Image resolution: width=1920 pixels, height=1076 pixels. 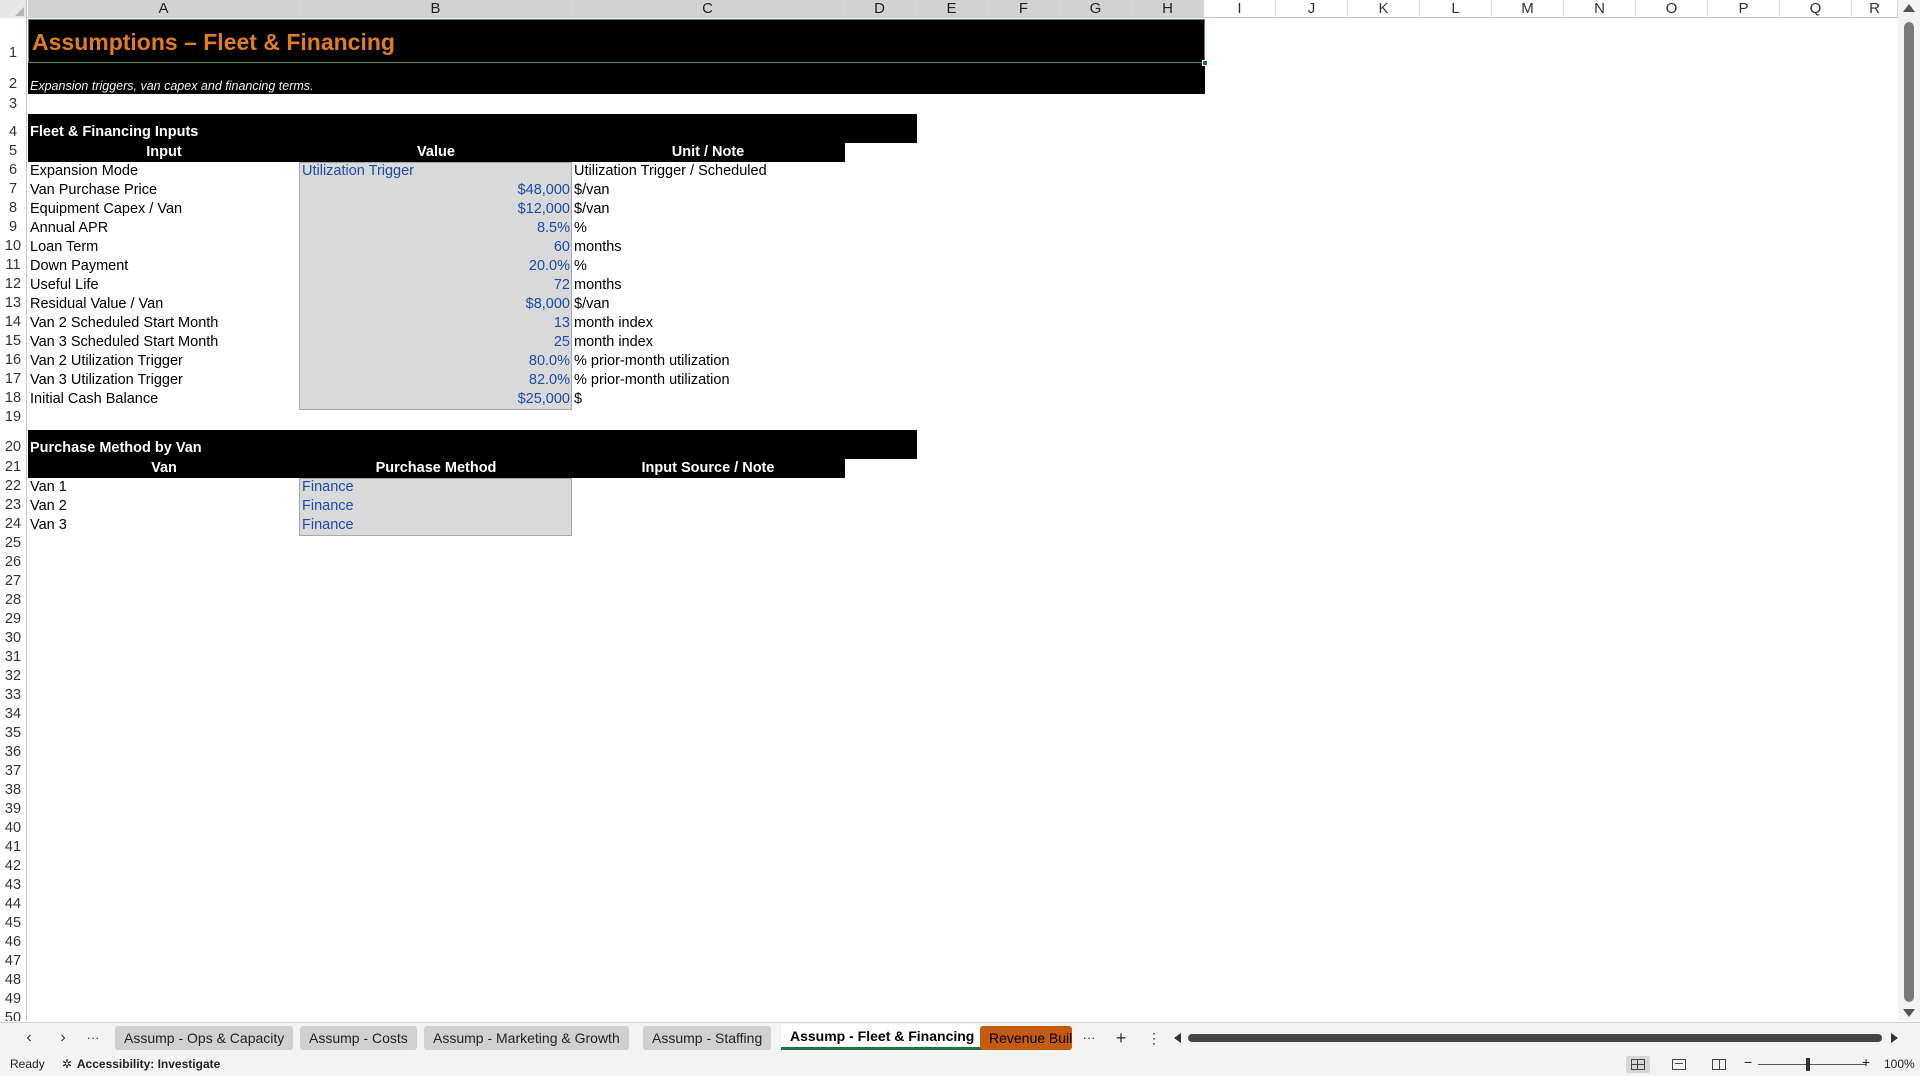 I want to click on tab-assump-ops-capacity: Assump - Ops & Capacity, so click(x=204, y=1038).